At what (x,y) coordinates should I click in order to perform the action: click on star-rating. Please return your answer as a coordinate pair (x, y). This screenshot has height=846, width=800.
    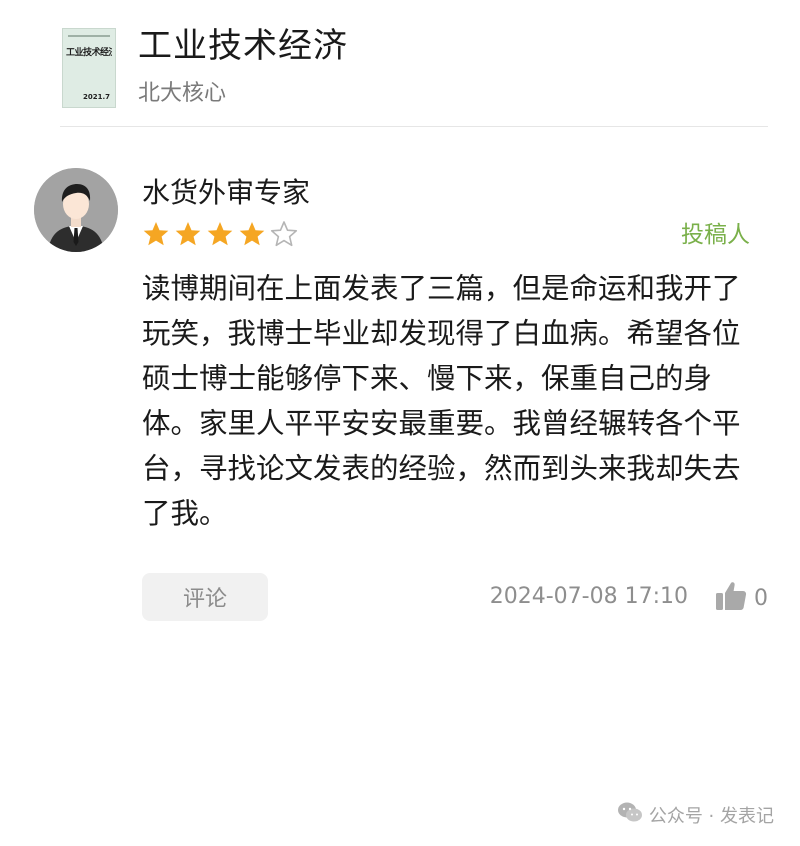
    Looking at the image, I should click on (220, 235).